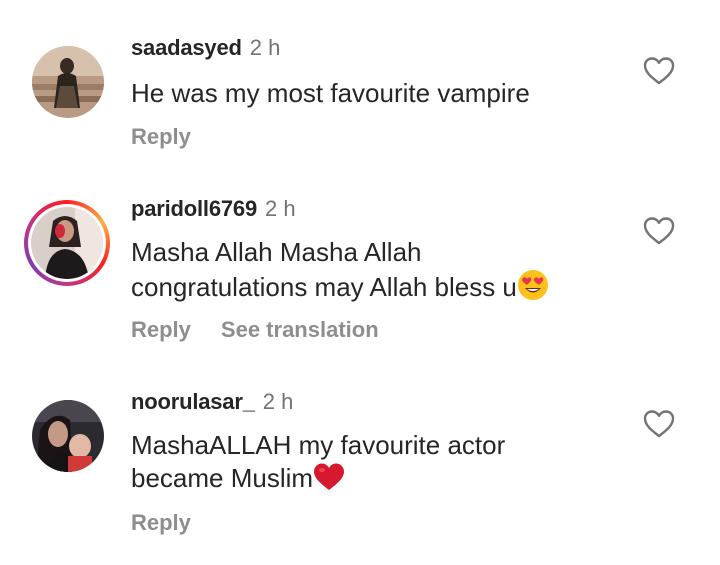 This screenshot has height=565, width=720. I want to click on comment-meta: noorulasar_ 2 h, so click(212, 402).